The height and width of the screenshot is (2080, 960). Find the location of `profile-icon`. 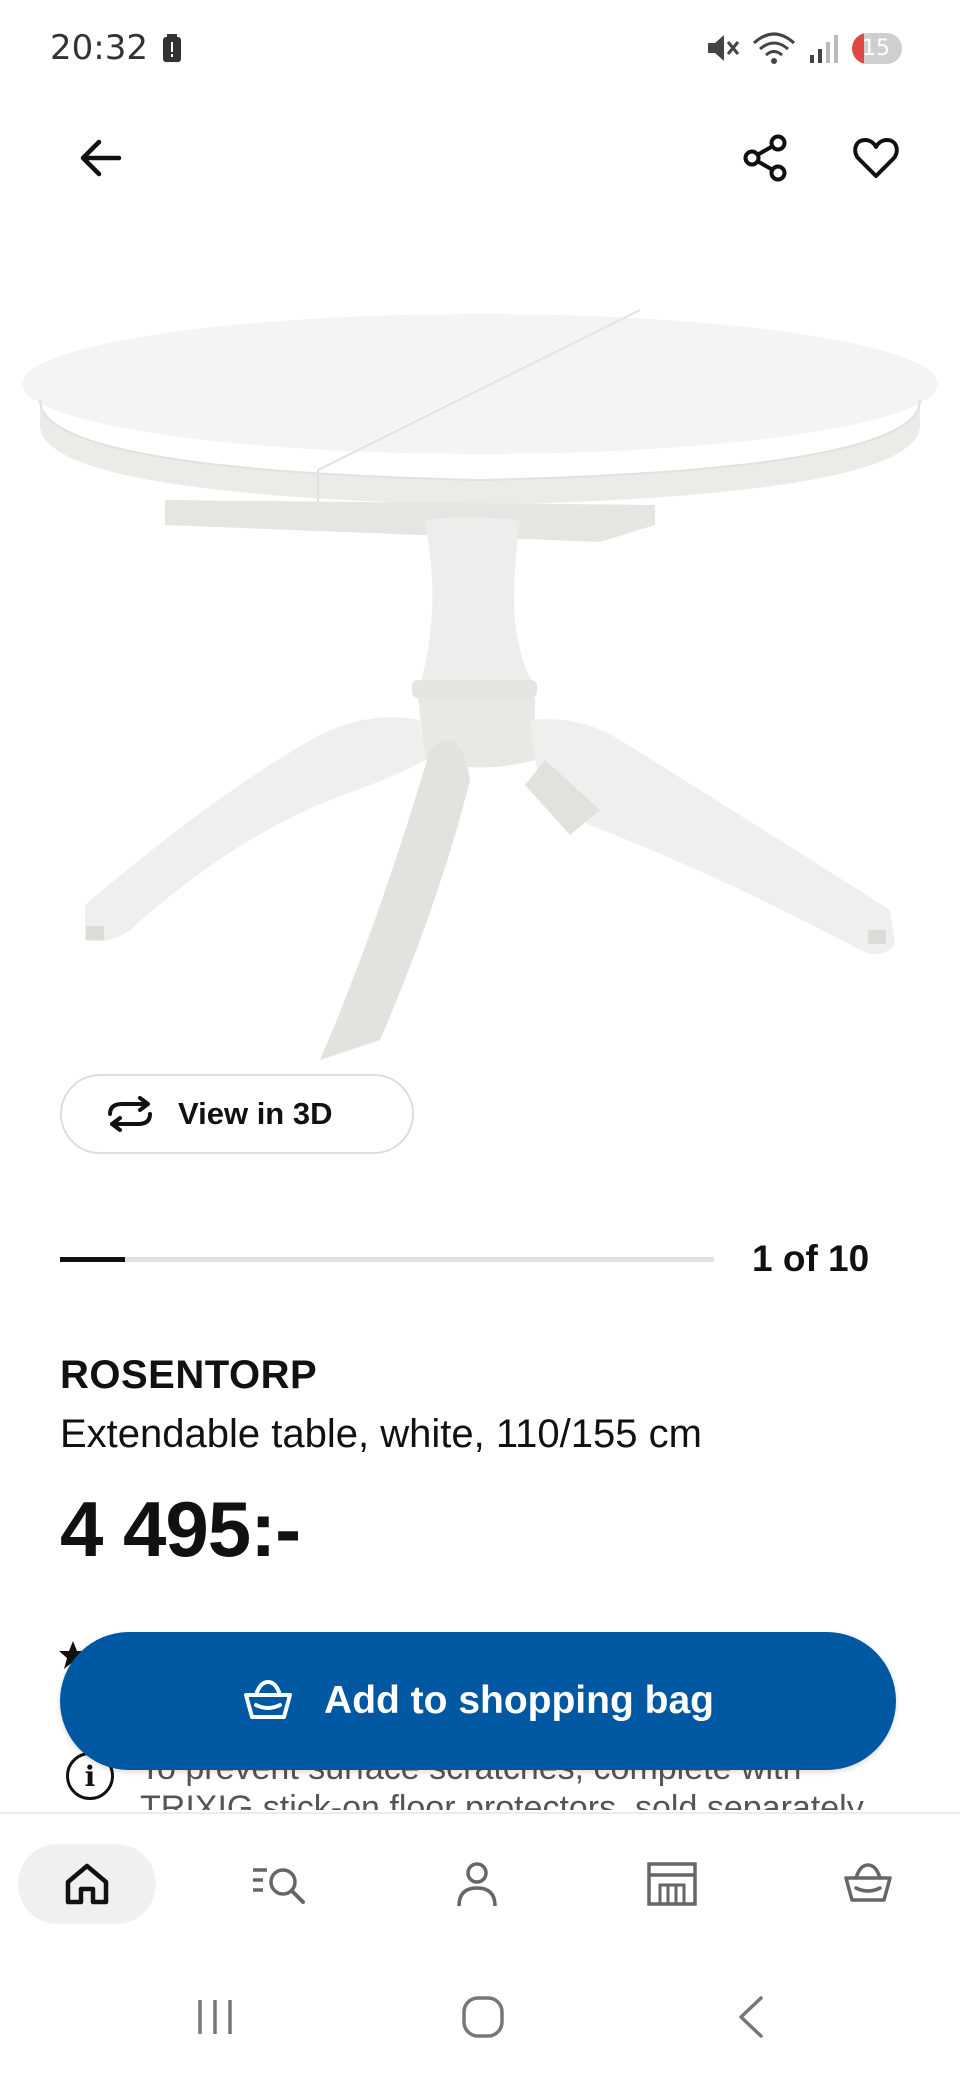

profile-icon is located at coordinates (477, 1884).